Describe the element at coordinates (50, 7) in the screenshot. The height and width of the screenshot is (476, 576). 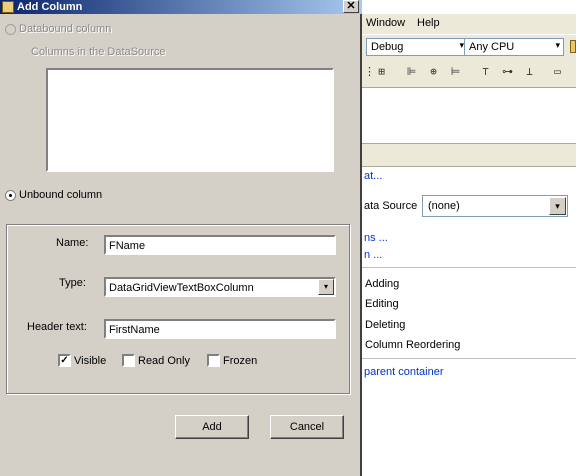
I see `dialog-title: Add Column` at that location.